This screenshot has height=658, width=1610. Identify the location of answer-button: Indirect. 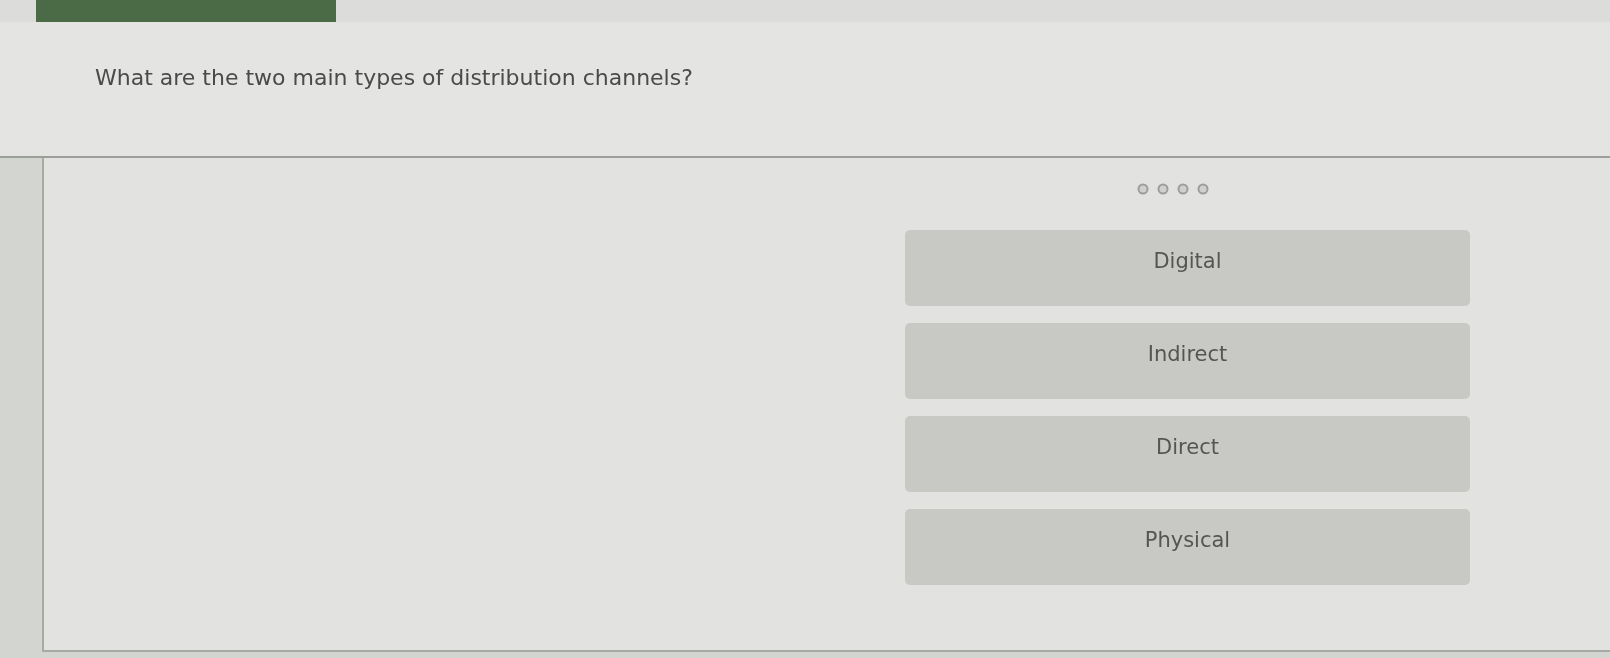
(1187, 361).